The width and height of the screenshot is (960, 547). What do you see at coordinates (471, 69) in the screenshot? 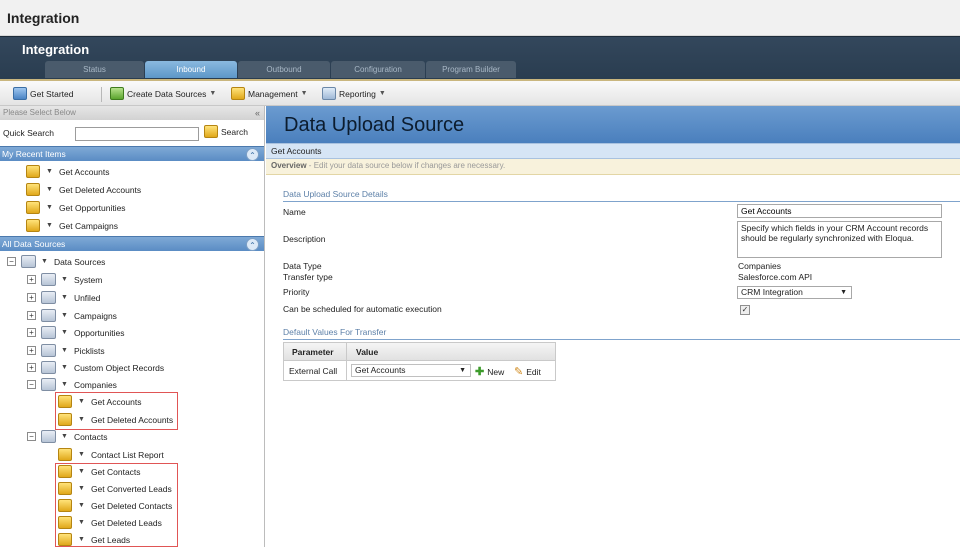
I see `tab-program-builder: Program Builder` at bounding box center [471, 69].